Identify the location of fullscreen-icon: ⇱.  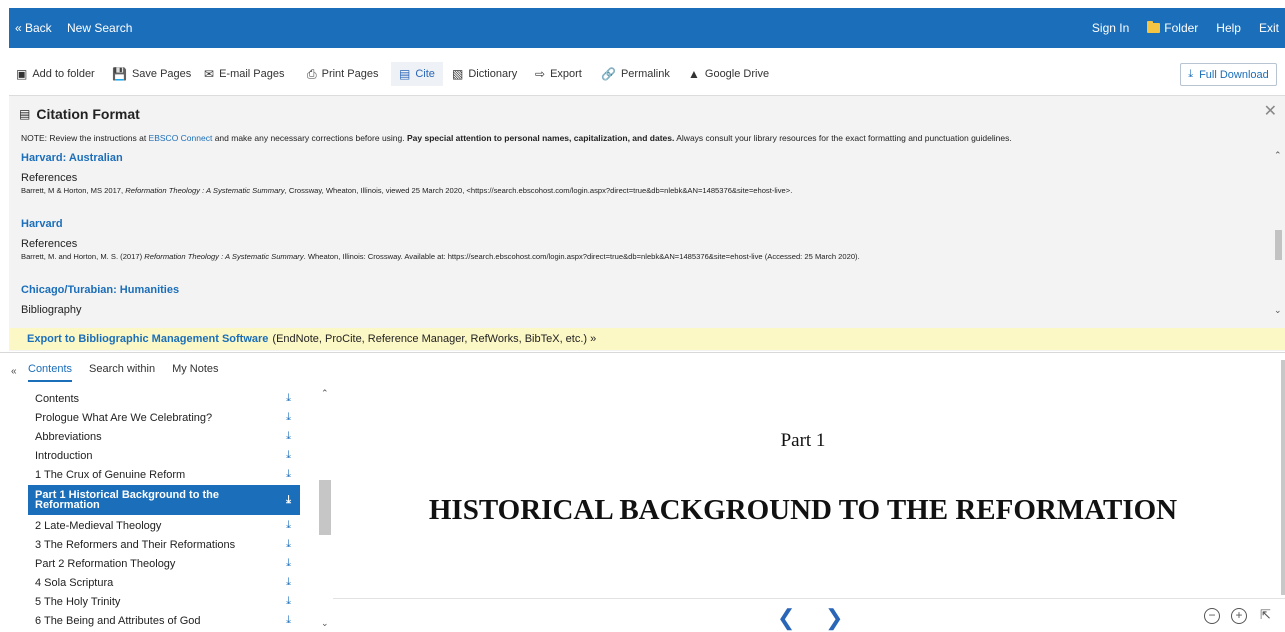
(1265, 615).